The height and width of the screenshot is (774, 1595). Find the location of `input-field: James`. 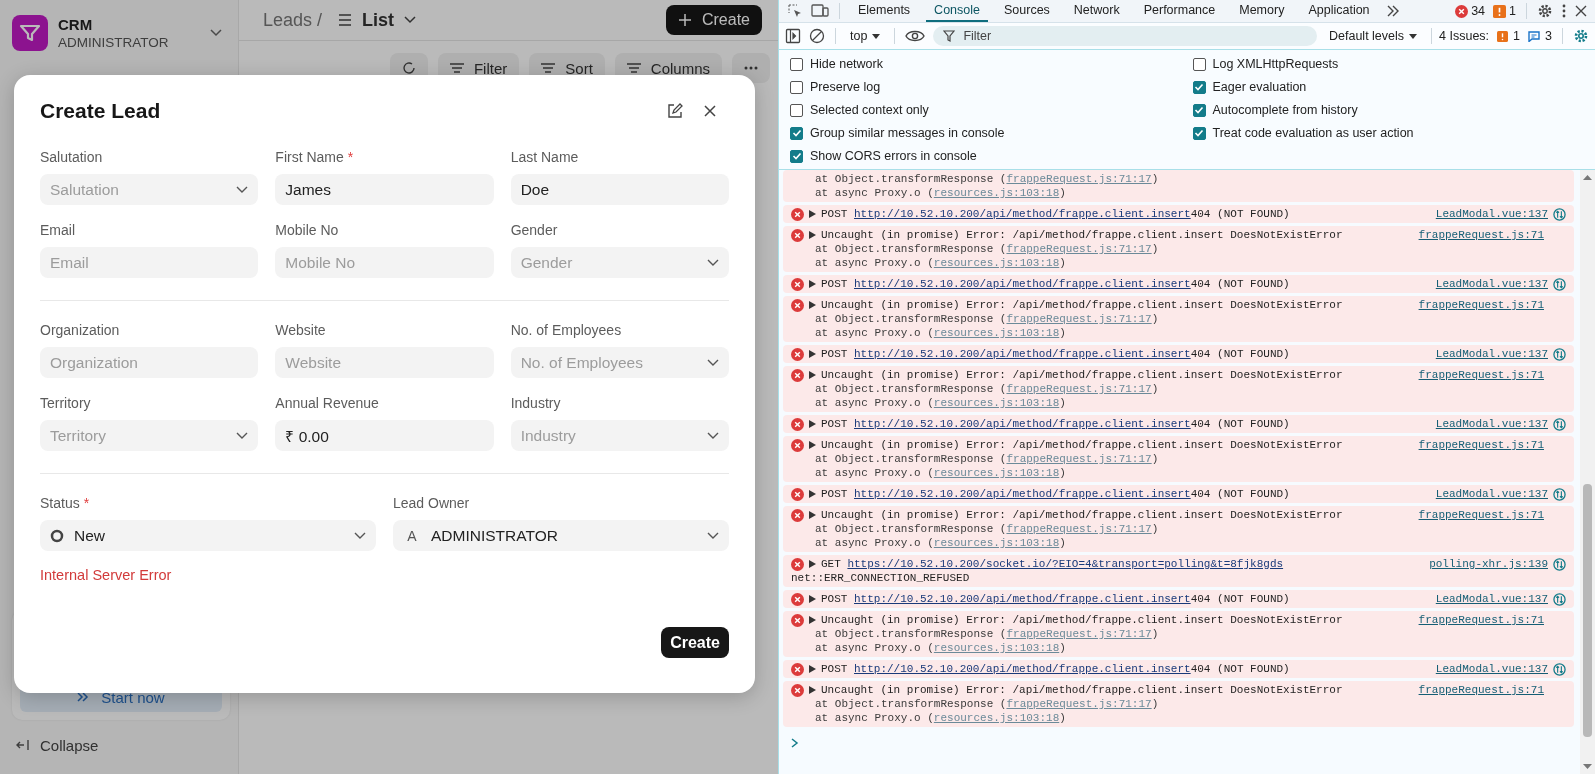

input-field: James is located at coordinates (384, 189).